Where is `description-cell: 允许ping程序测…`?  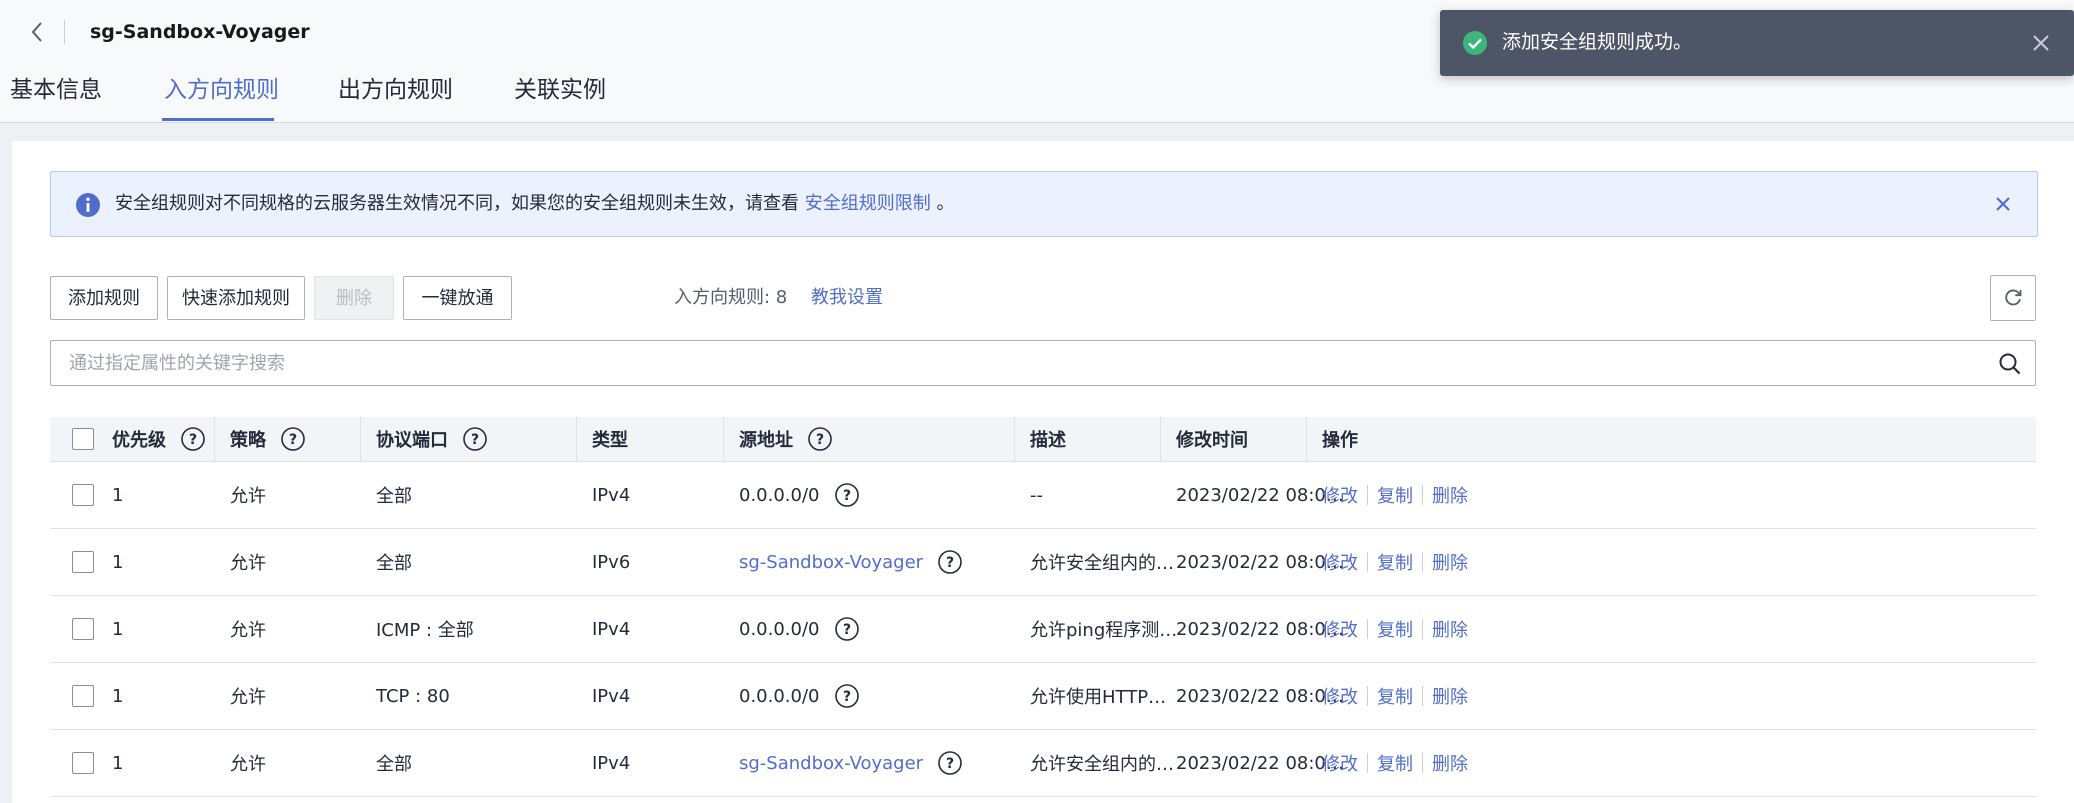 description-cell: 允许ping程序测… is located at coordinates (1104, 630).